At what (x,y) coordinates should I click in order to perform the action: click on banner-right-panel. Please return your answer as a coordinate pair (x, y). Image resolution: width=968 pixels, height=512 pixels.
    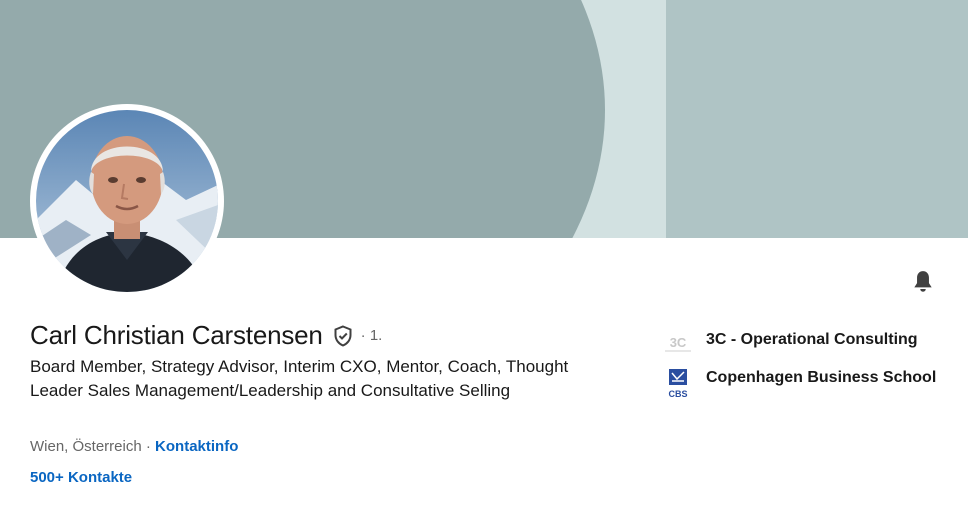
    Looking at the image, I should click on (817, 119).